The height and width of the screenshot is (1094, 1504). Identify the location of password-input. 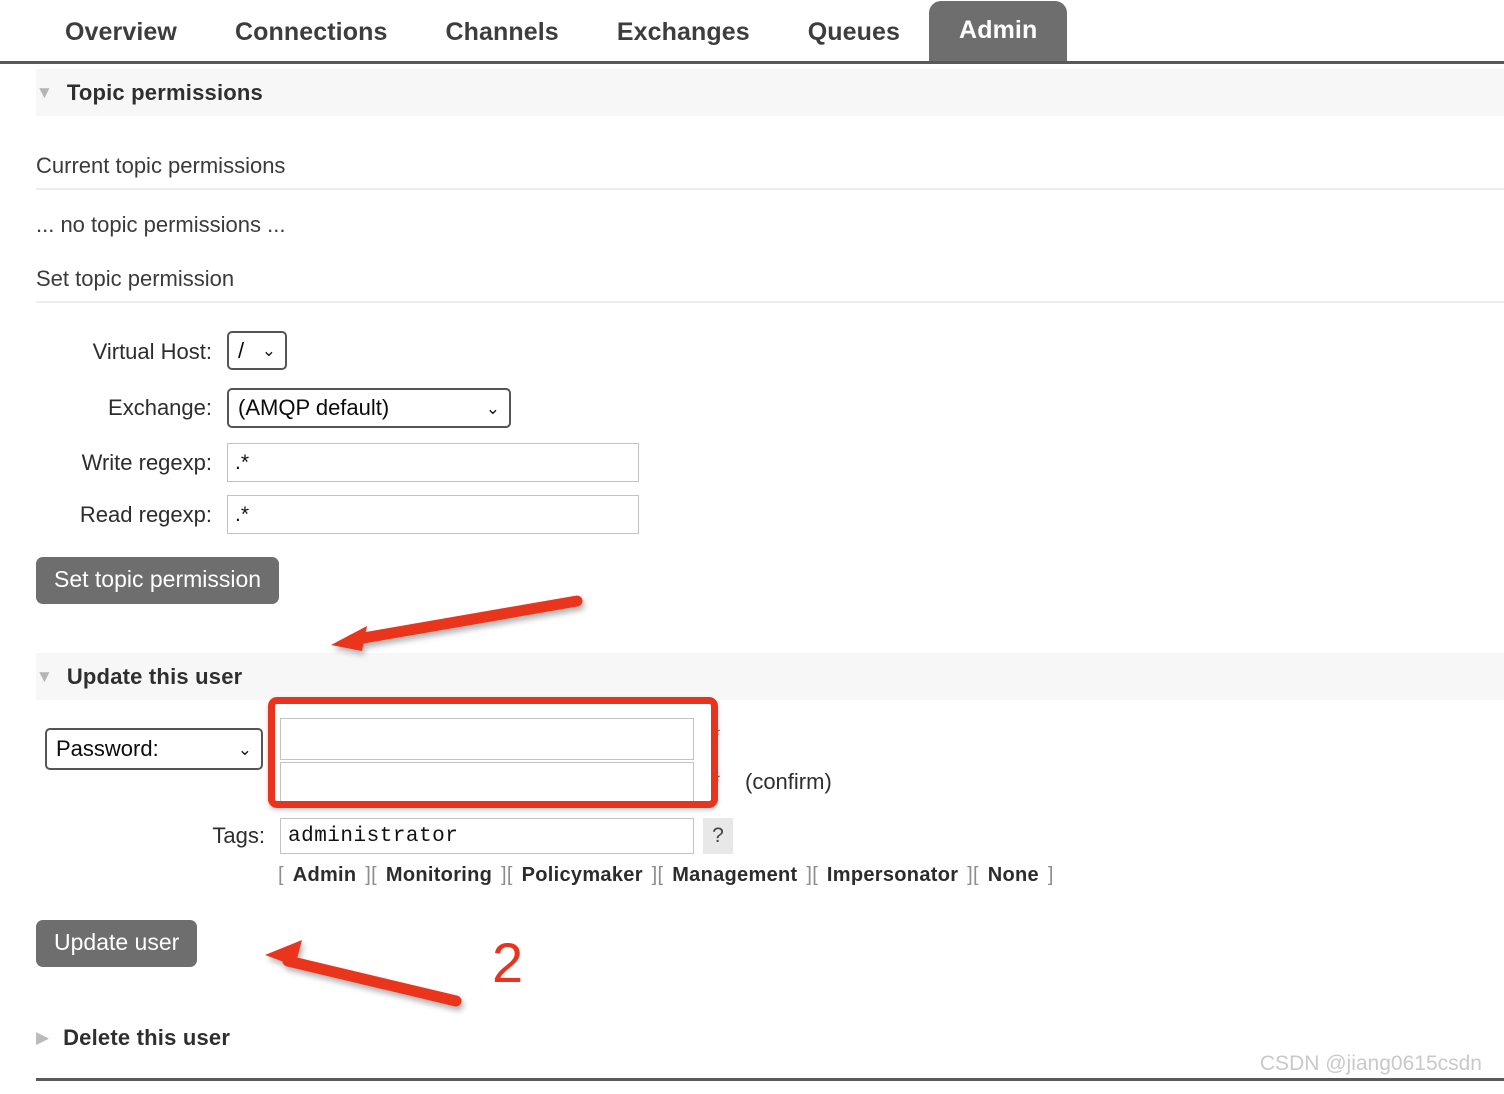
(487, 739).